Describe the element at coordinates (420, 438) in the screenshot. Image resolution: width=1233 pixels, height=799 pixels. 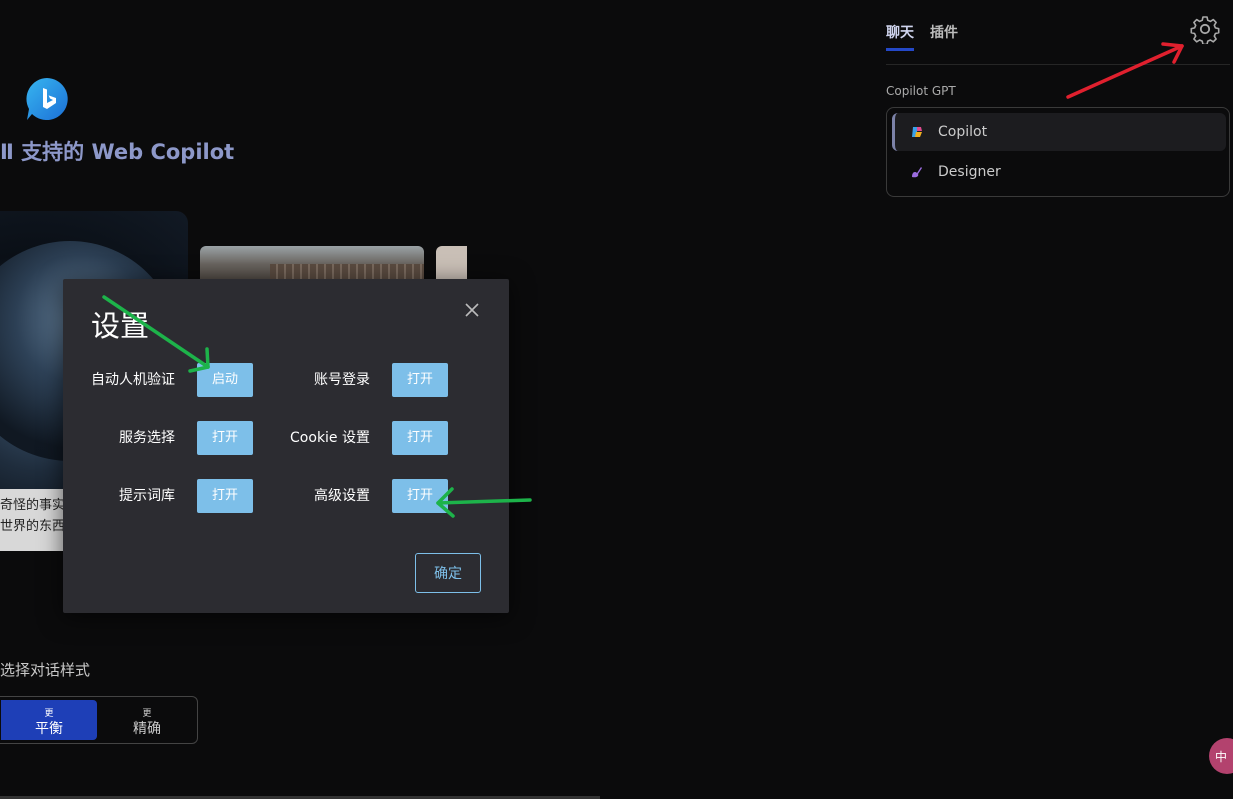
I see `cookie-settings-button: 打开` at that location.